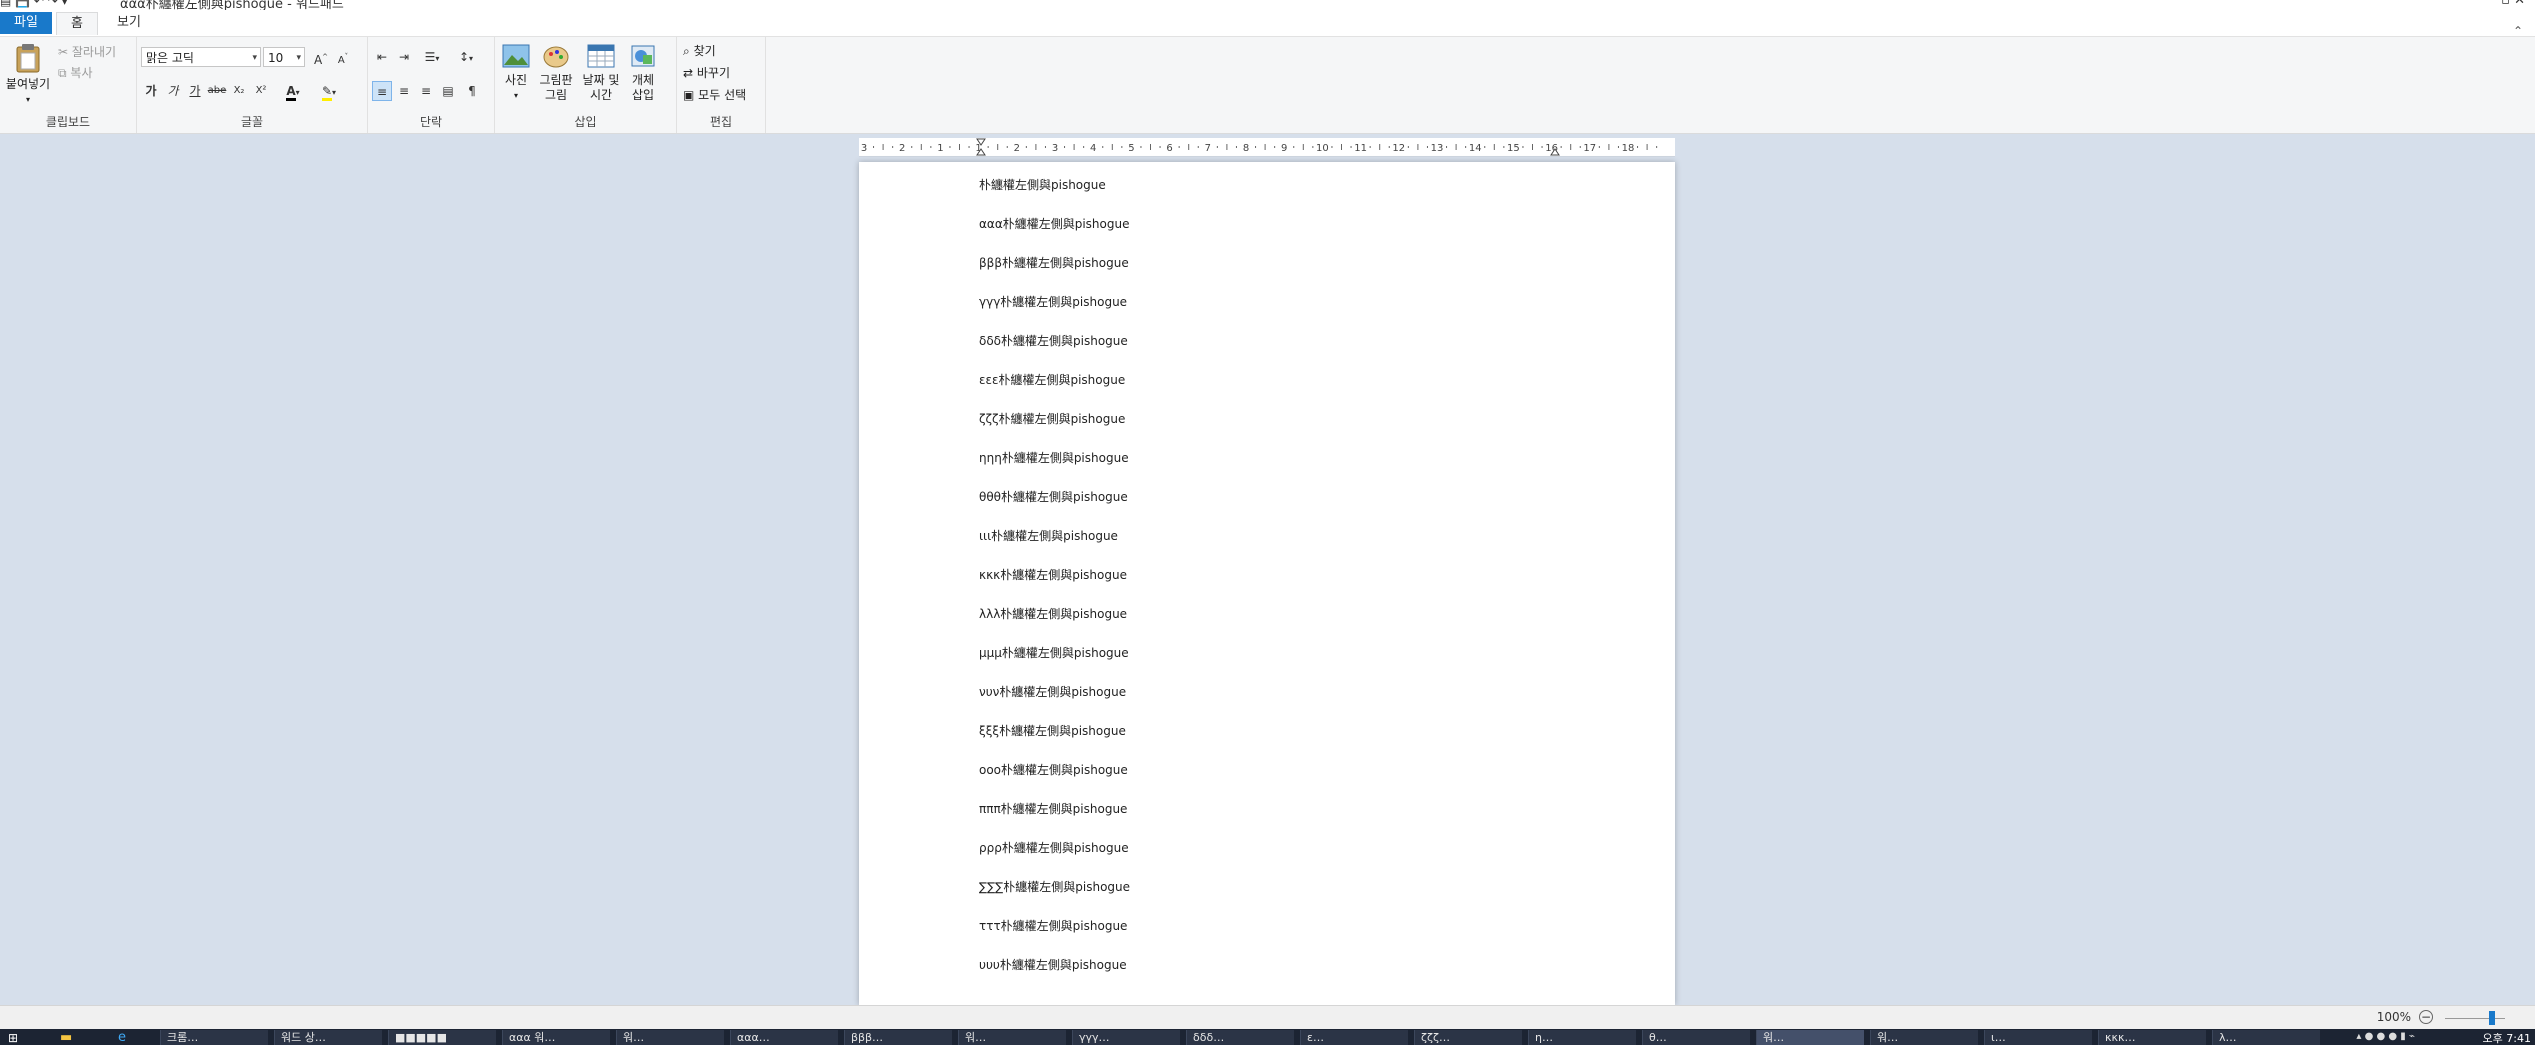 Image resolution: width=2535 pixels, height=1045 pixels. I want to click on tab-file: 파일, so click(26, 23).